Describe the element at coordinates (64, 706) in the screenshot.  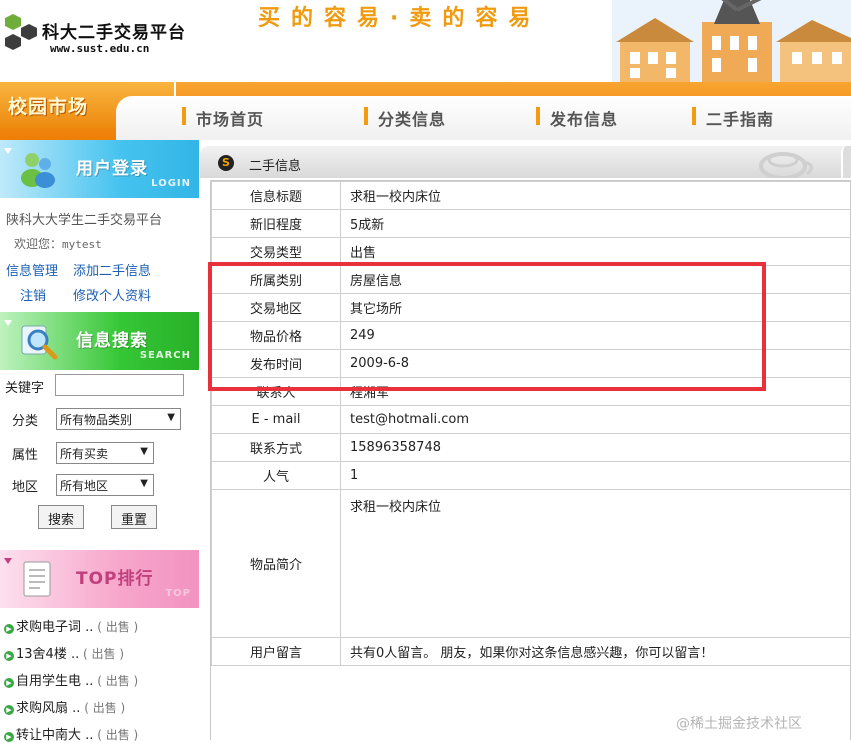
I see `top-item: ▶求购风扇 .. ( 出售 )` at that location.